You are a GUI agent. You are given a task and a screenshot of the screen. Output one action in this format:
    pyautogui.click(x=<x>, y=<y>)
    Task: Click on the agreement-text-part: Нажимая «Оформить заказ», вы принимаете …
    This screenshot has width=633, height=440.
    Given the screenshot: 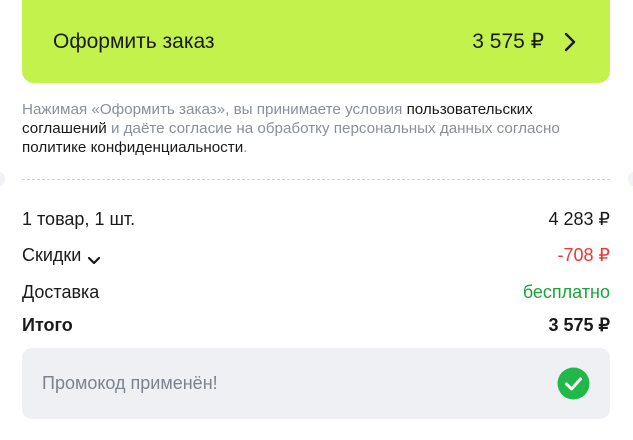 What is the action you would take?
    pyautogui.click(x=214, y=109)
    